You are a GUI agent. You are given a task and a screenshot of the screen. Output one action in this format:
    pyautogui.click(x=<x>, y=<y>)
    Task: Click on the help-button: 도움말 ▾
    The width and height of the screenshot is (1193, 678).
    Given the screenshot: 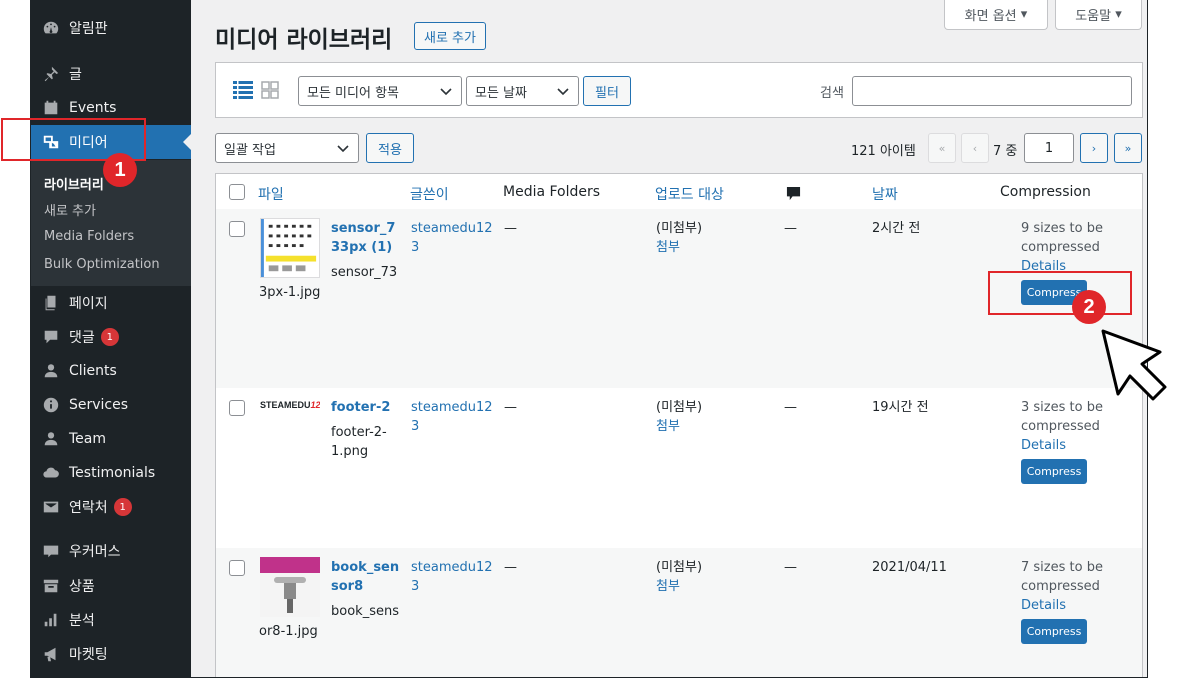 What is the action you would take?
    pyautogui.click(x=1098, y=15)
    